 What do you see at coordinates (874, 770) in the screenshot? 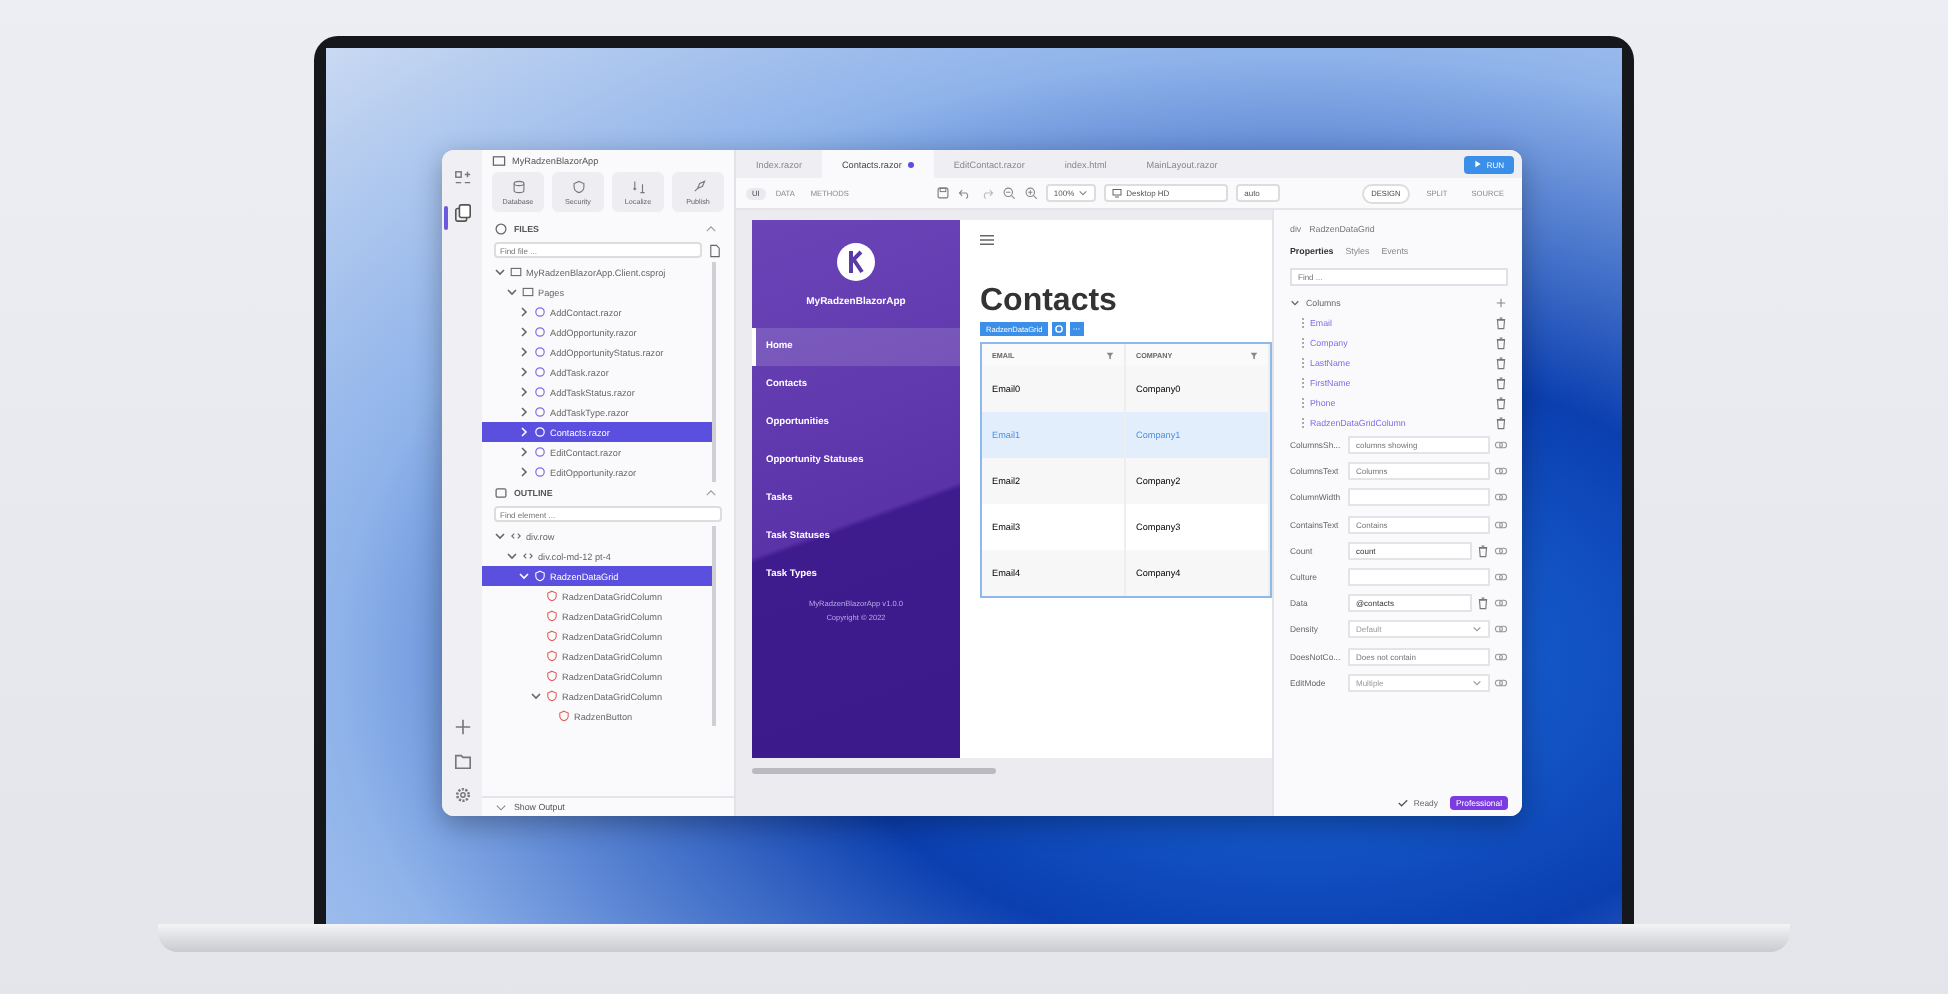
I see `scrollbar` at bounding box center [874, 770].